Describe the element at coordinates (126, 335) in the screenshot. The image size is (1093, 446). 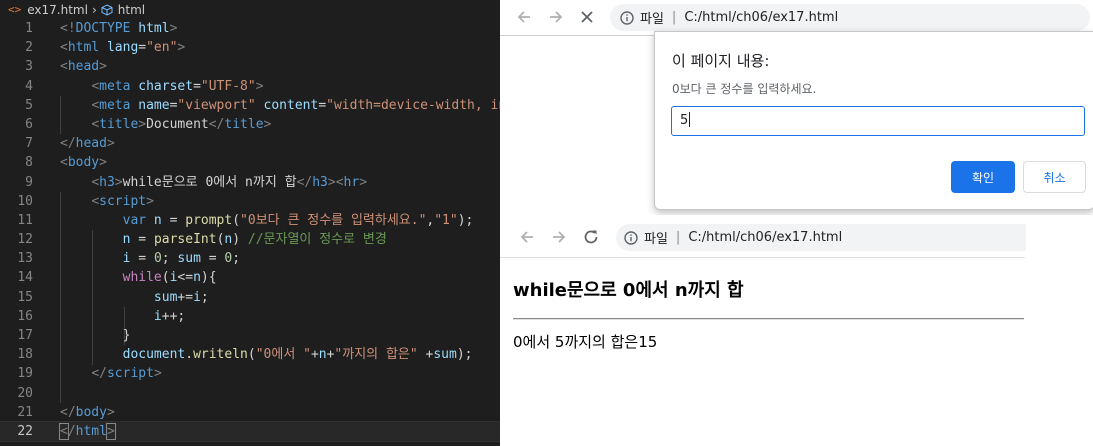
I see `code-token: }` at that location.